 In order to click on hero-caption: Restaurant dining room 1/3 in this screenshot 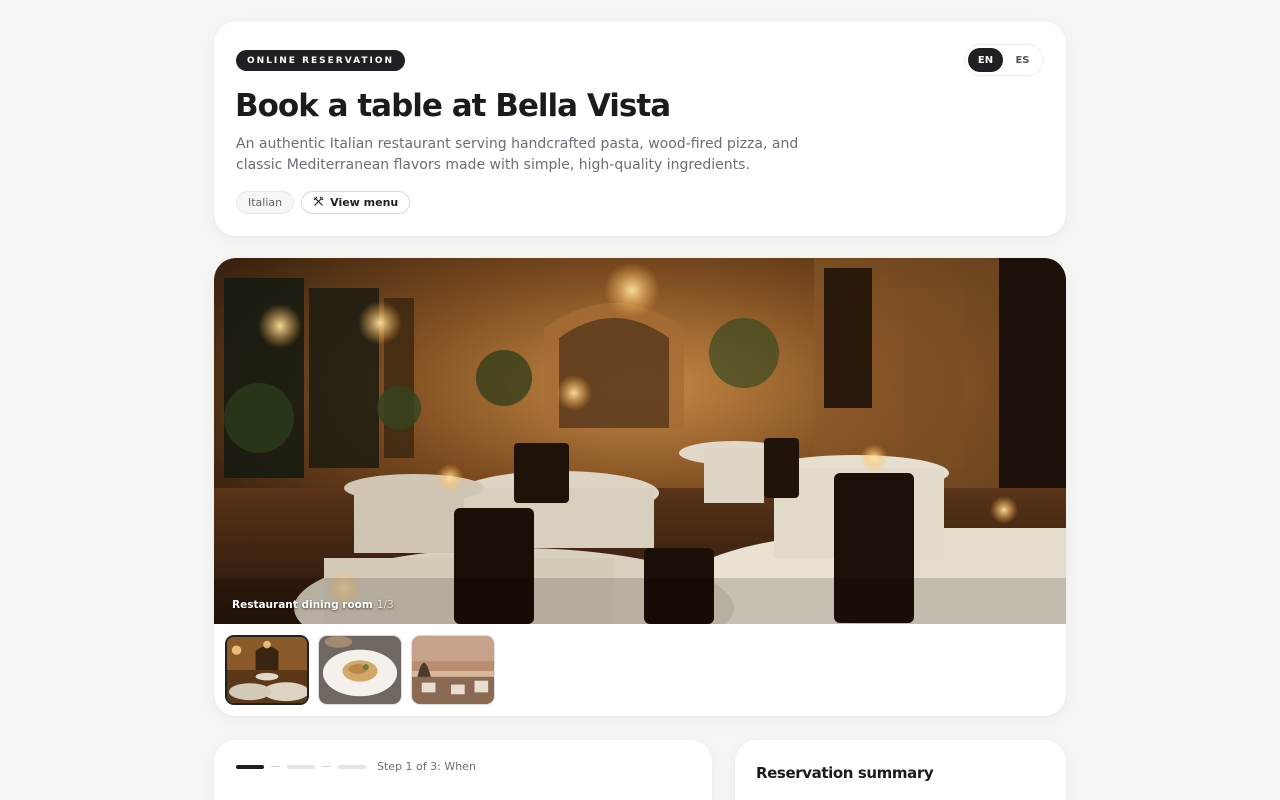, I will do `click(313, 605)`.